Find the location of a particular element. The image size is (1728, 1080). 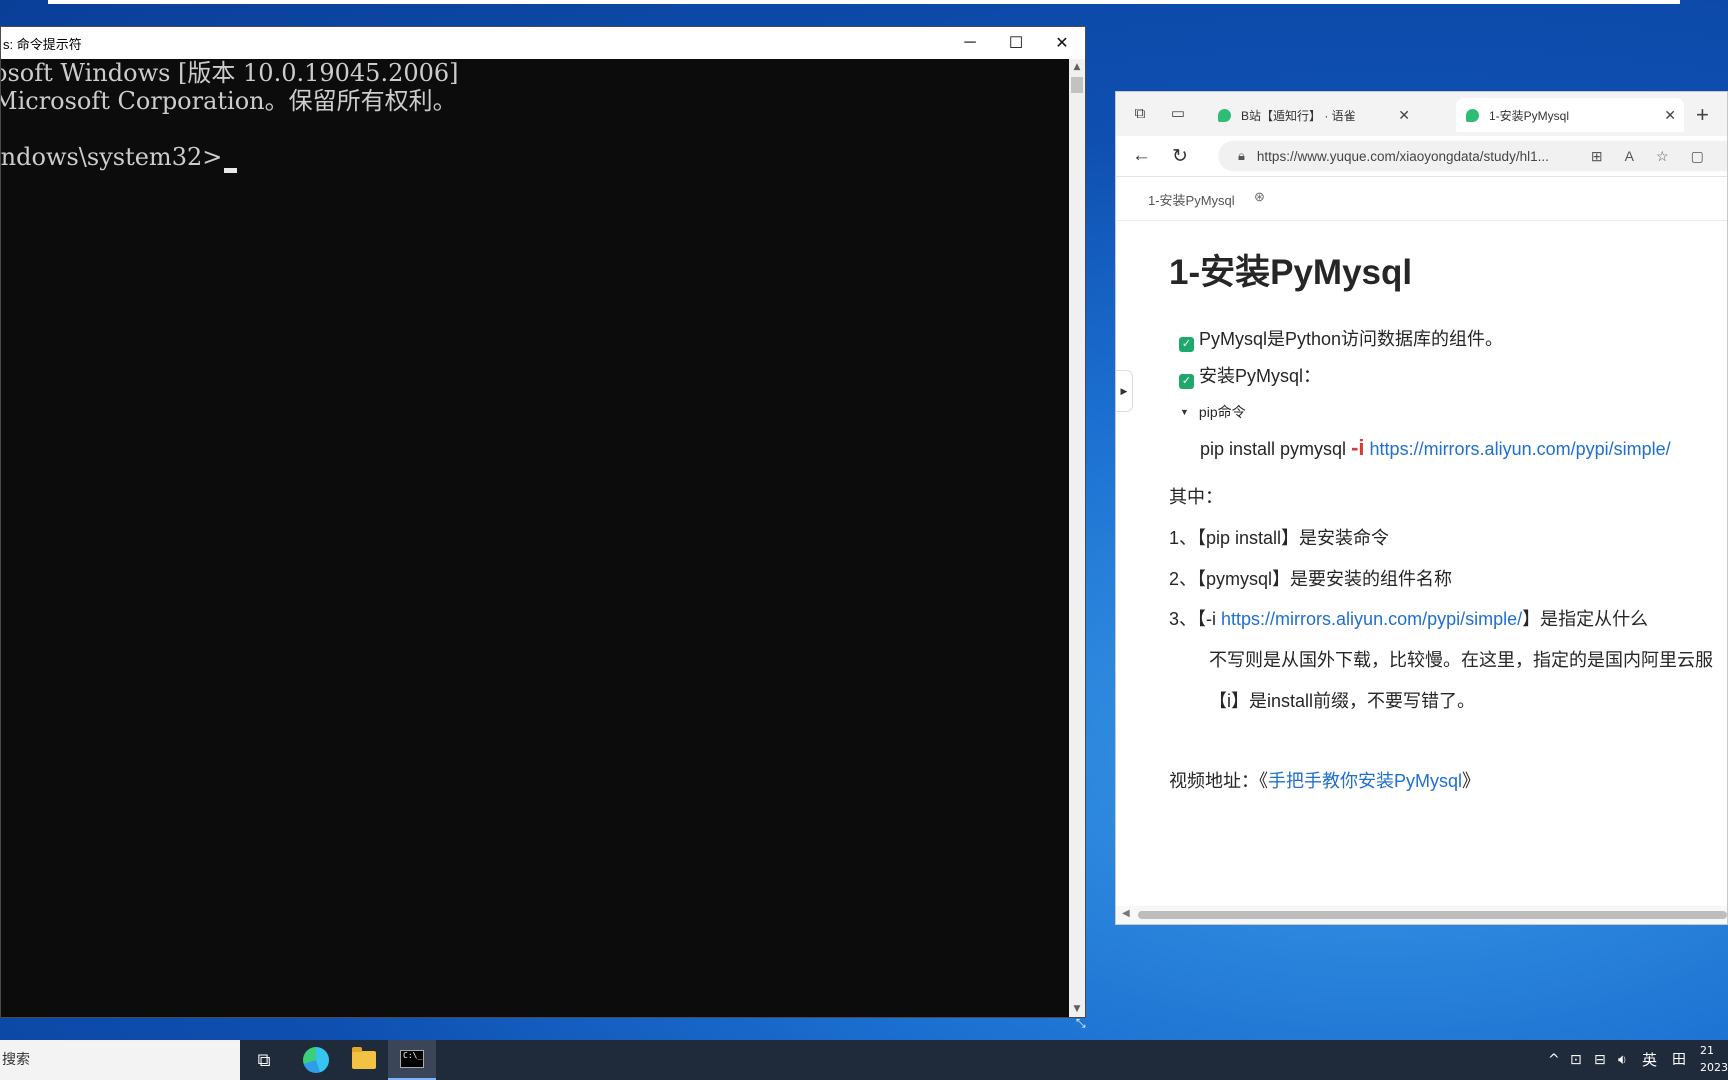

list-item: 2、【pymysql】是要安装的组件名称 is located at coordinates (1311, 579).